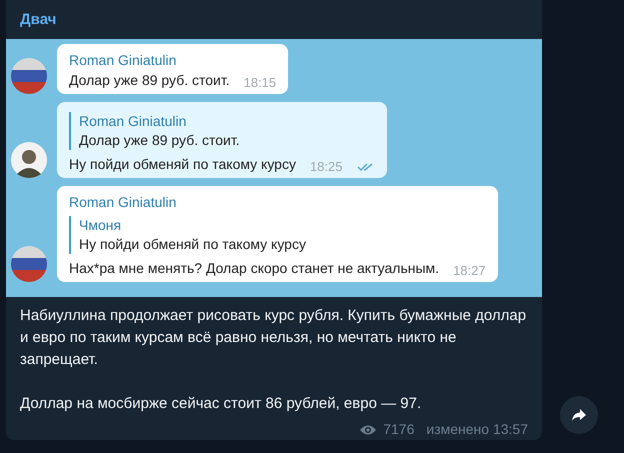 This screenshot has width=624, height=453. I want to click on edited-time: изменено 13:57, so click(477, 429).